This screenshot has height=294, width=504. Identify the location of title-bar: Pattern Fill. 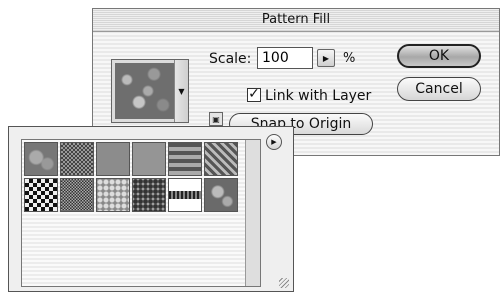
(296, 20).